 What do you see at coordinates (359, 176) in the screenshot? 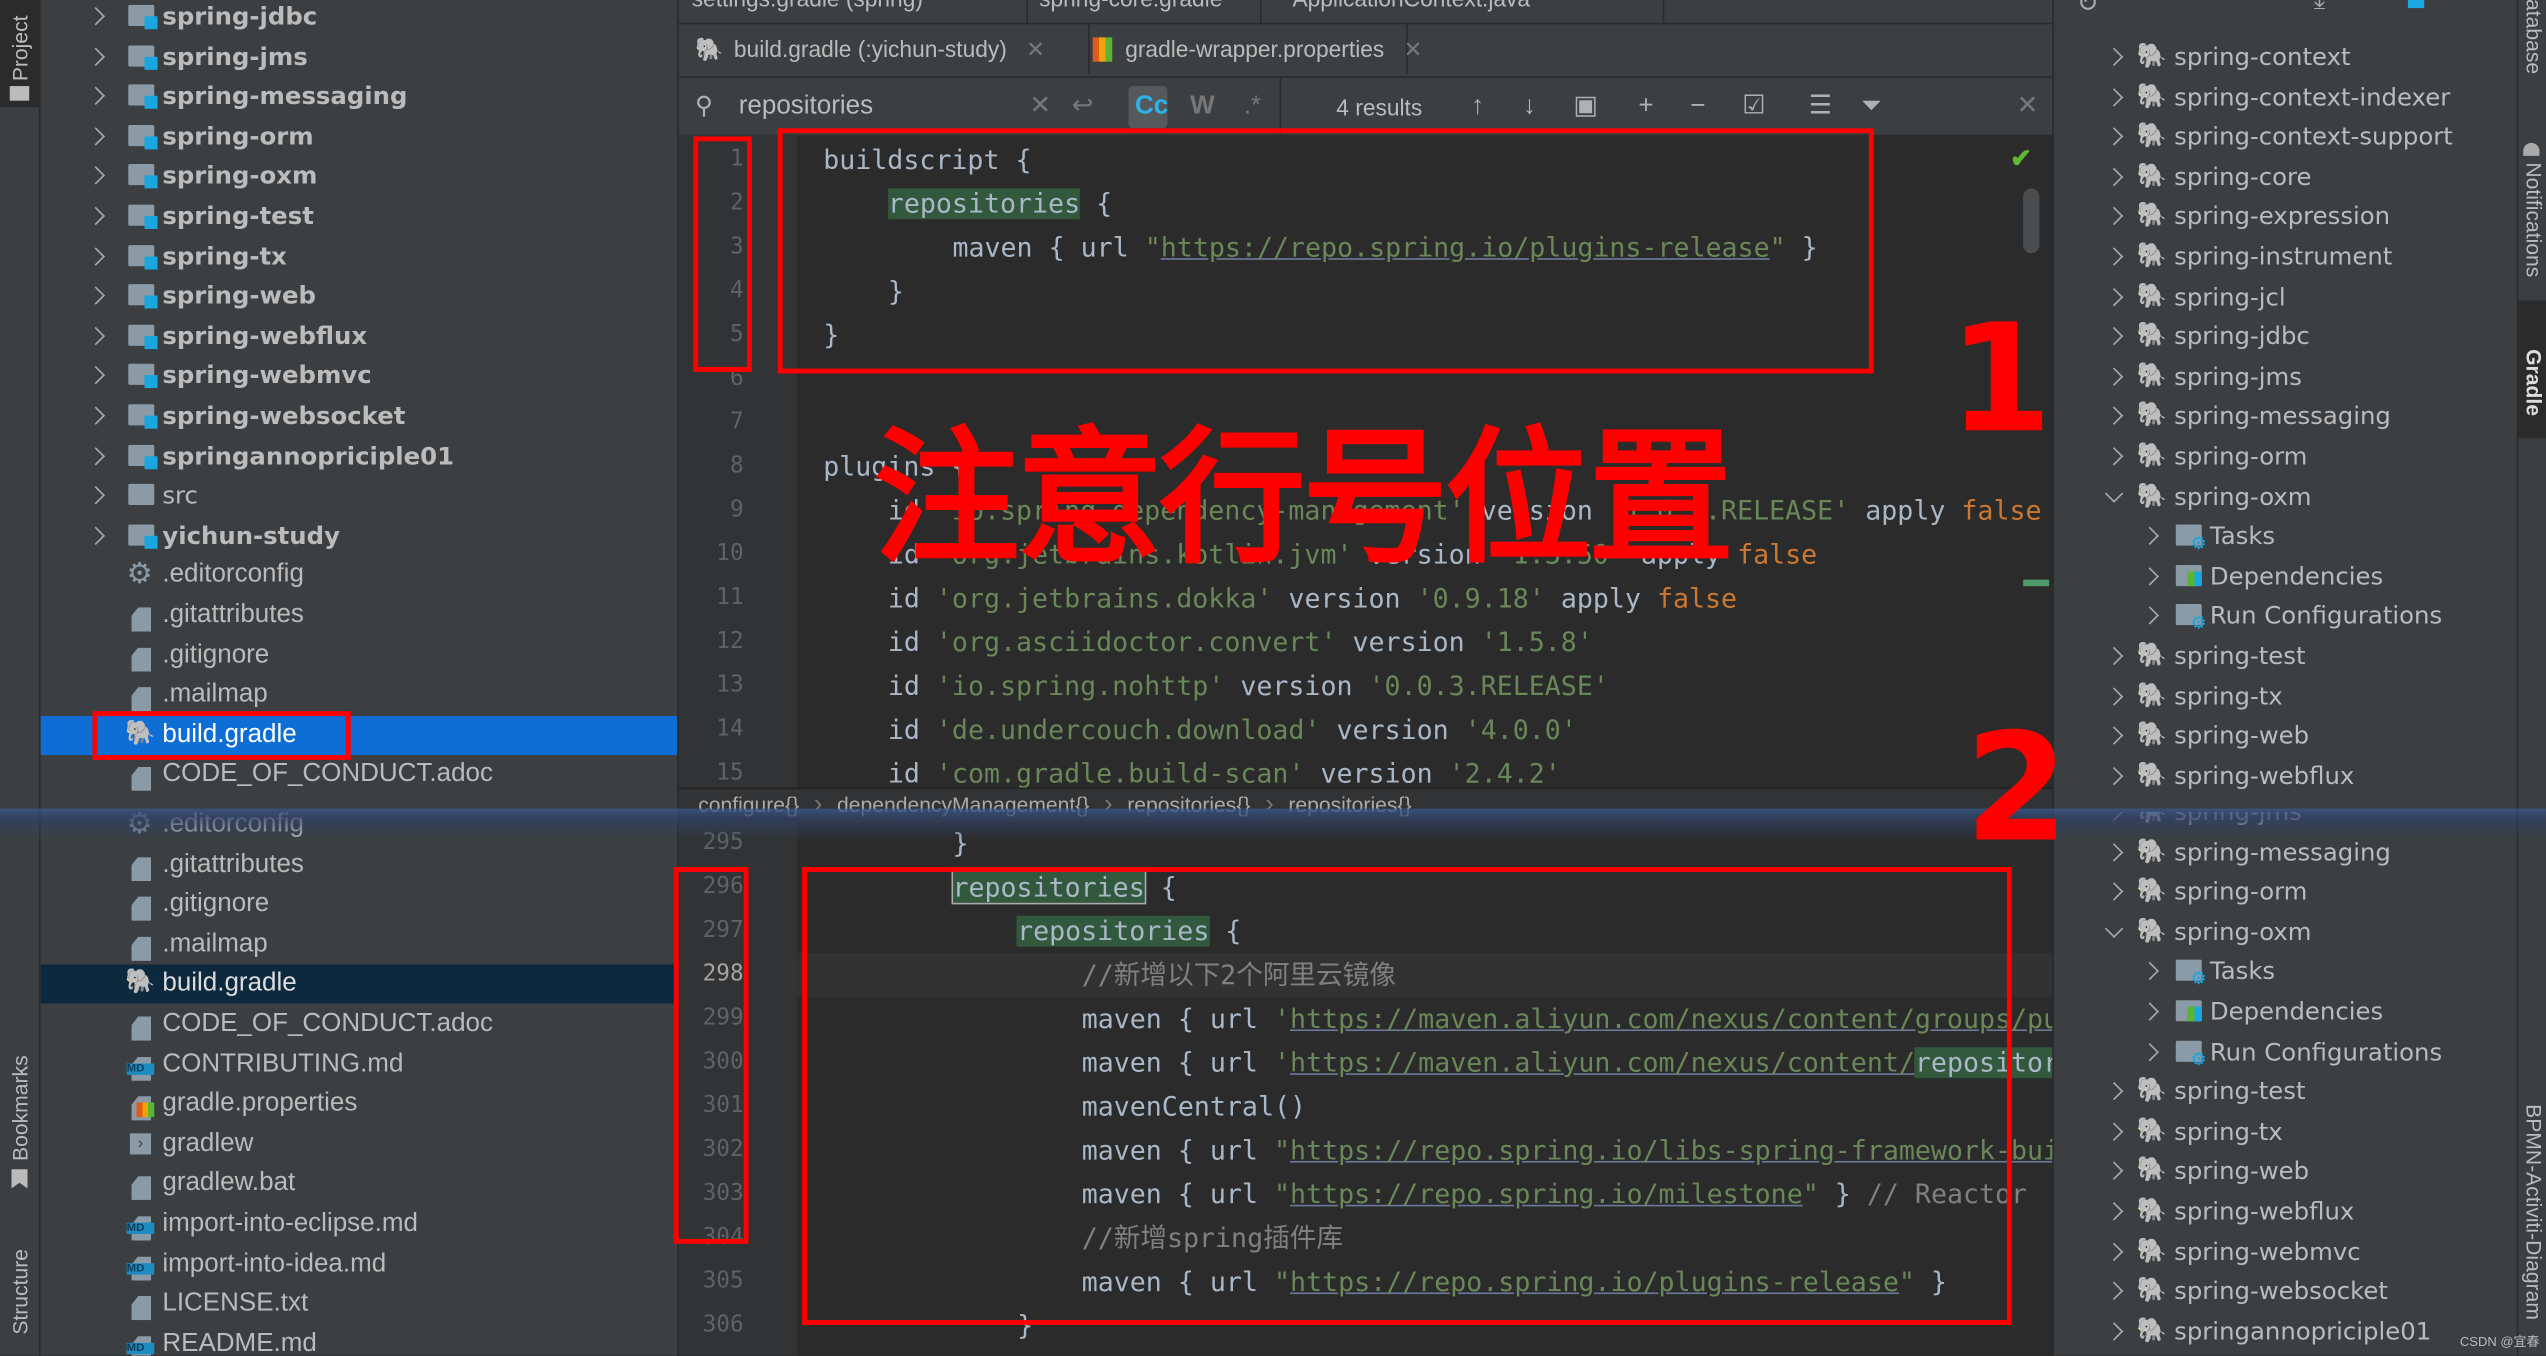
I see `project-tree-item: spring-oxm` at bounding box center [359, 176].